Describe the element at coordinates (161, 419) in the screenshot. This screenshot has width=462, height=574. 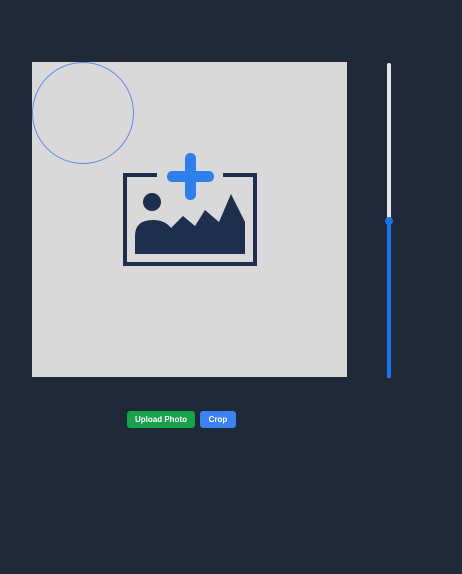
I see `upload-photo-button: Upload Photo` at that location.